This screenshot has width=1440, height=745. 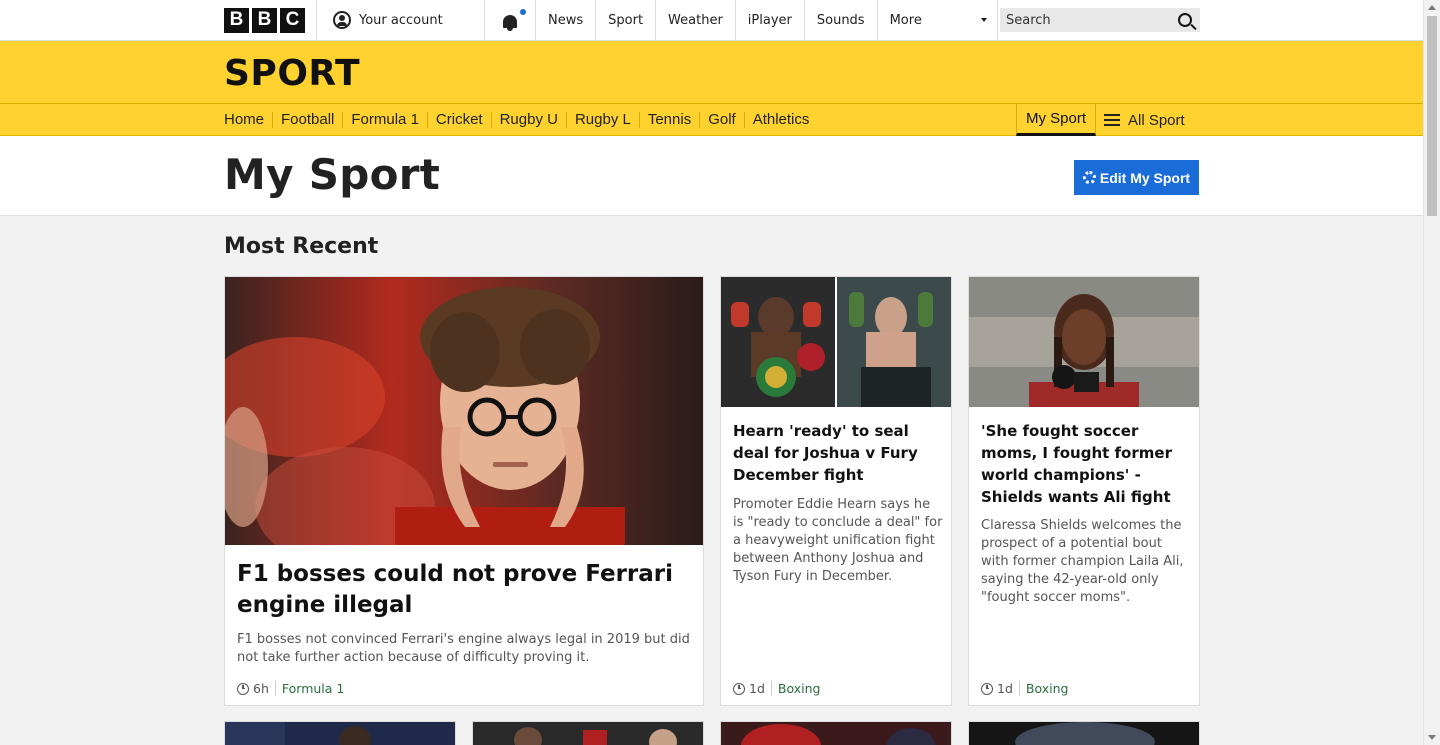 I want to click on bell-icon, so click(x=510, y=22).